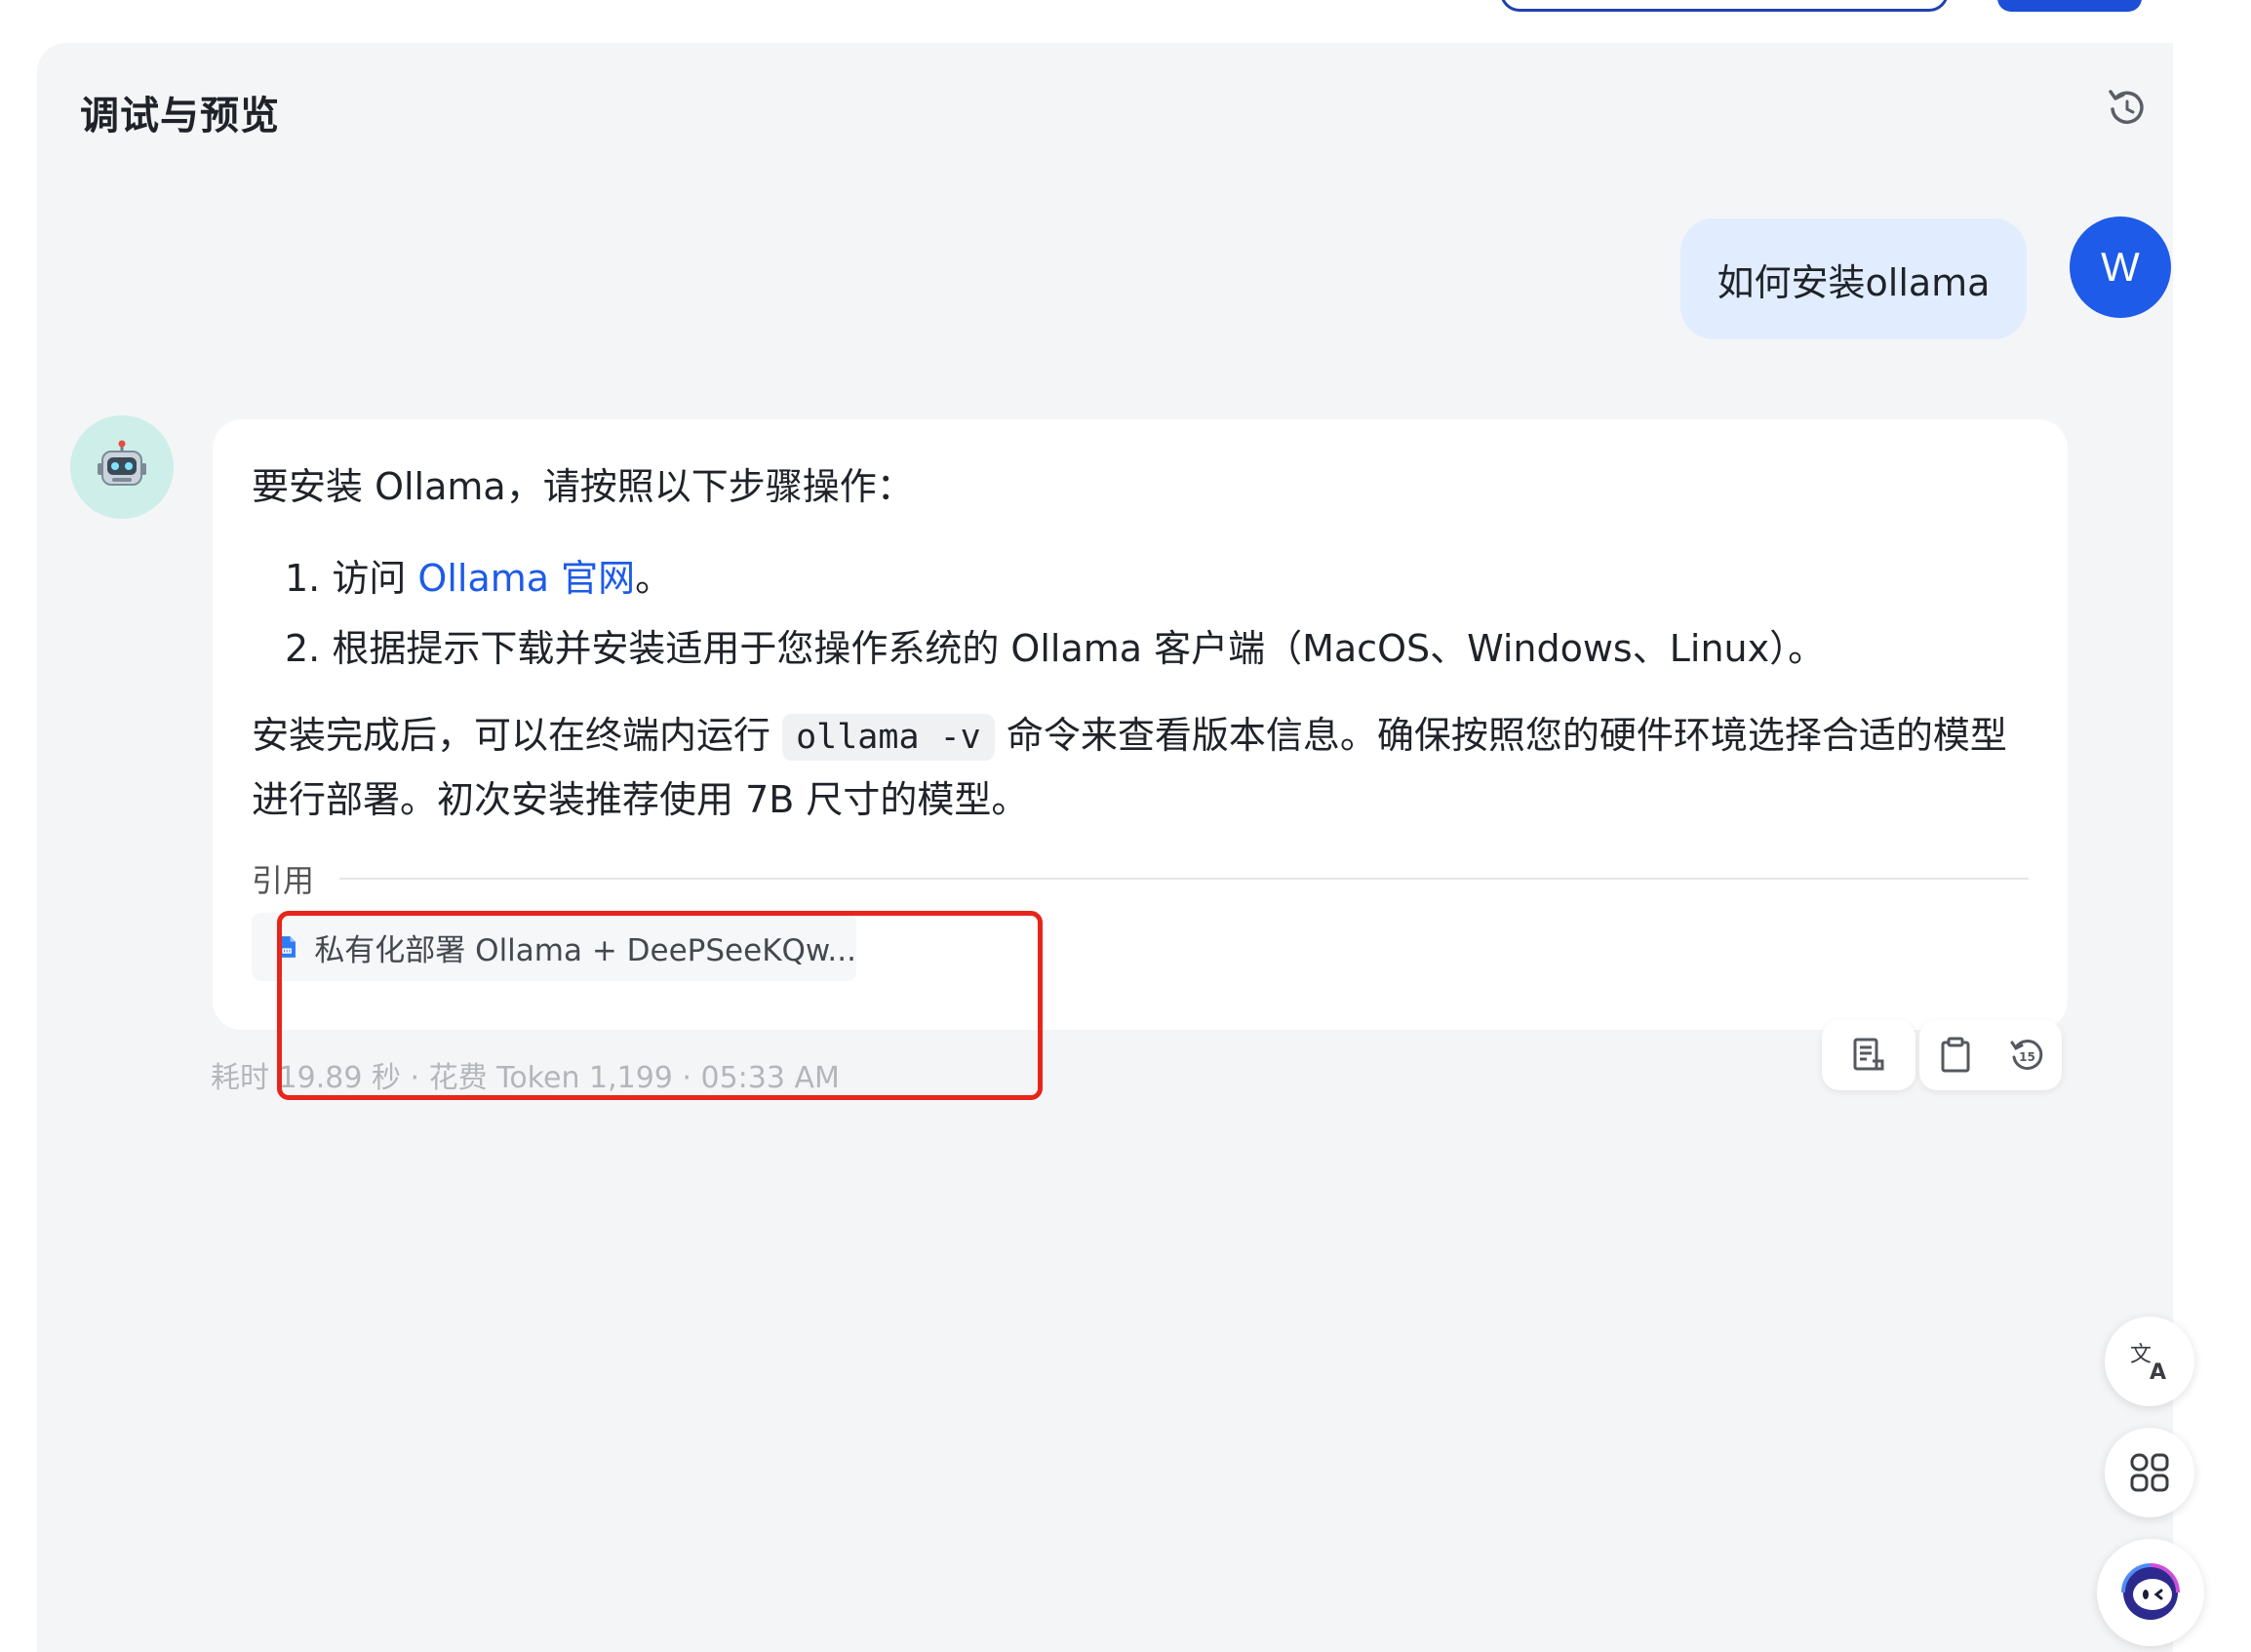  What do you see at coordinates (654, 578) in the screenshot?
I see `step-1-suffix: 。` at bounding box center [654, 578].